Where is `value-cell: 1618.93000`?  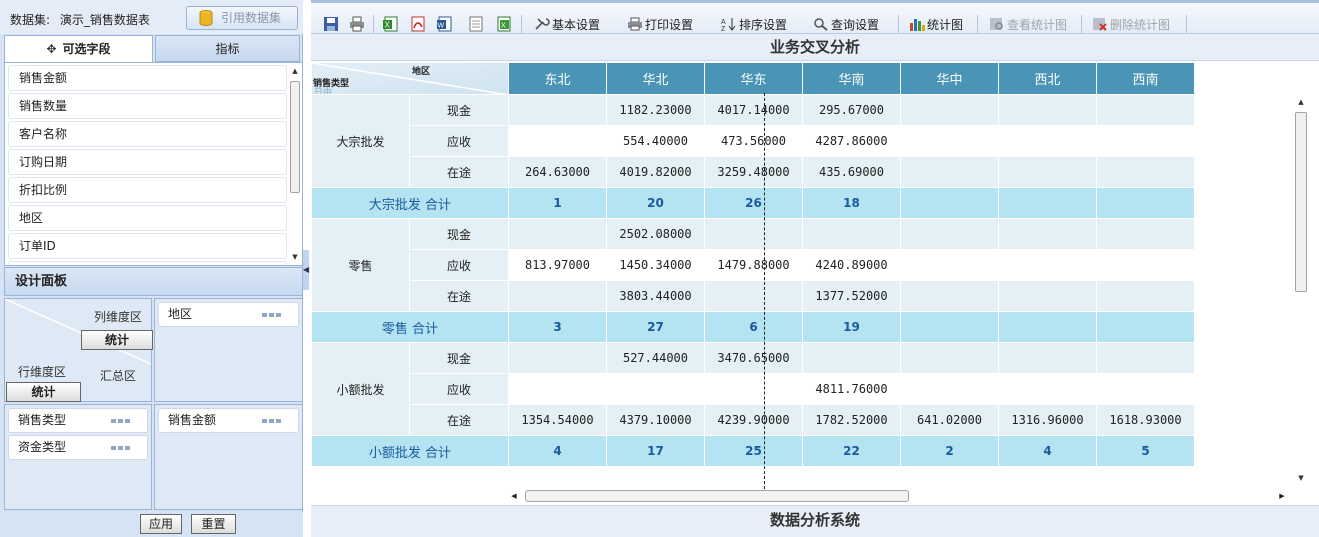 value-cell: 1618.93000 is located at coordinates (1145, 420).